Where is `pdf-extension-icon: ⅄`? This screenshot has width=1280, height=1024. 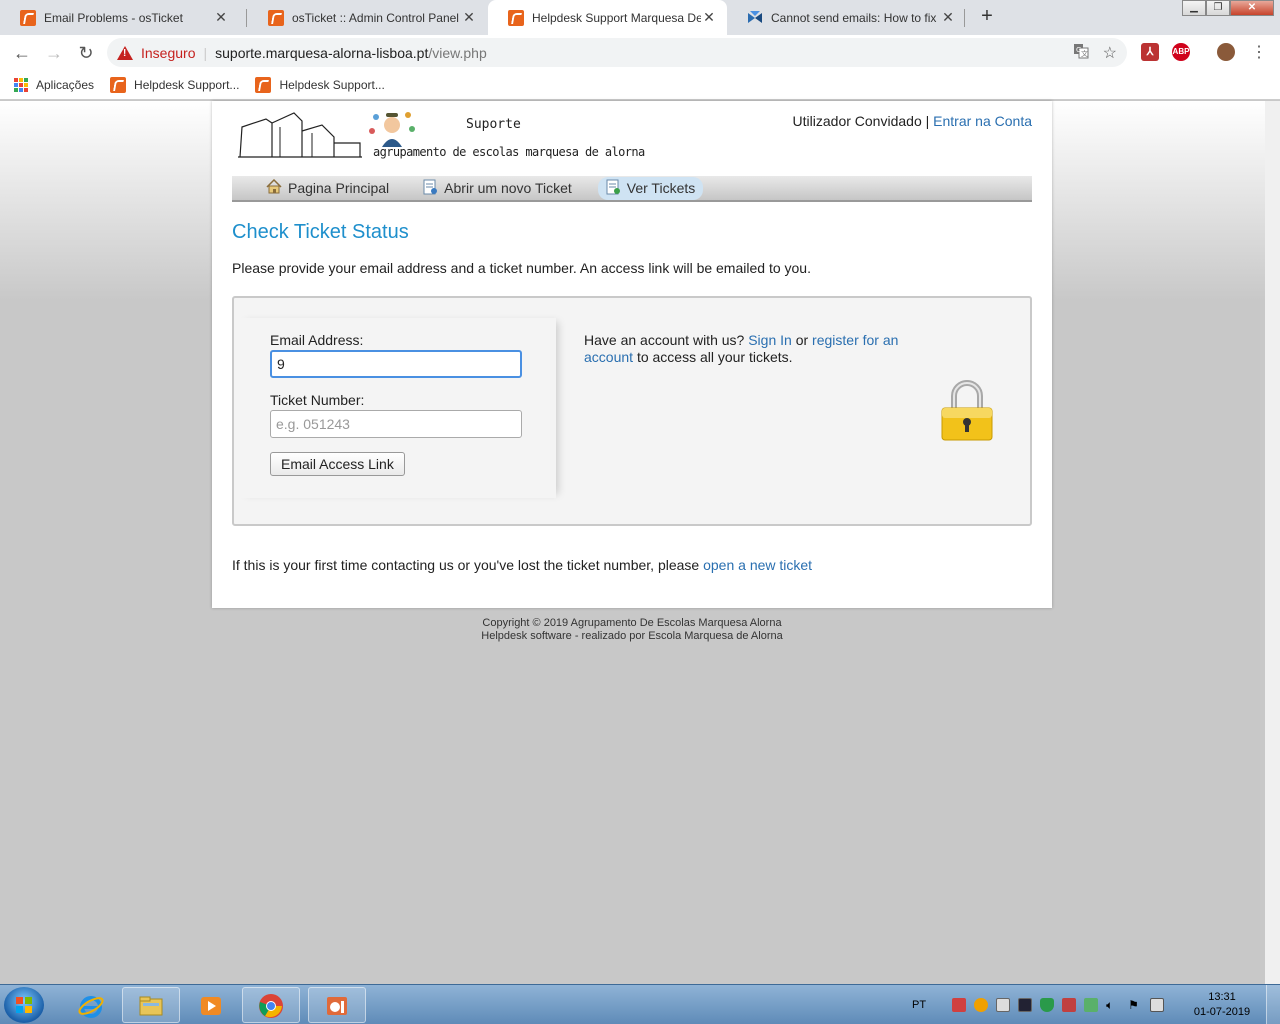
pdf-extension-icon: ⅄ is located at coordinates (1150, 52).